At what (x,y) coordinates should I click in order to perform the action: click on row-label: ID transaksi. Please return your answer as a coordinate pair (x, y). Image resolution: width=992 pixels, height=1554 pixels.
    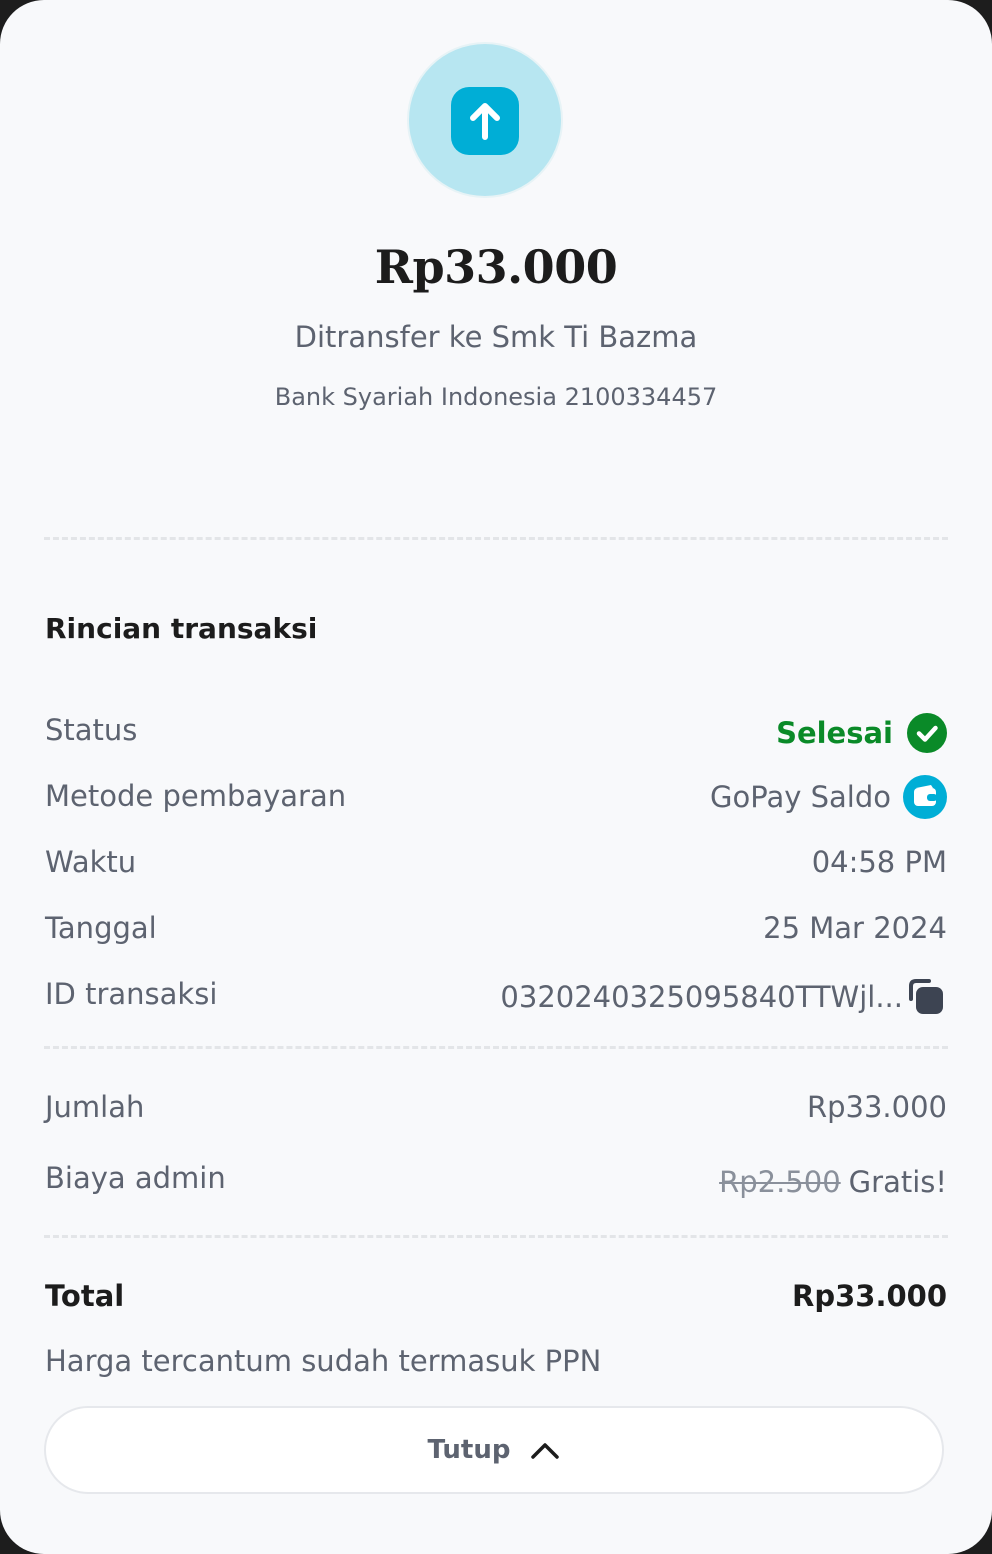
    Looking at the image, I should click on (131, 994).